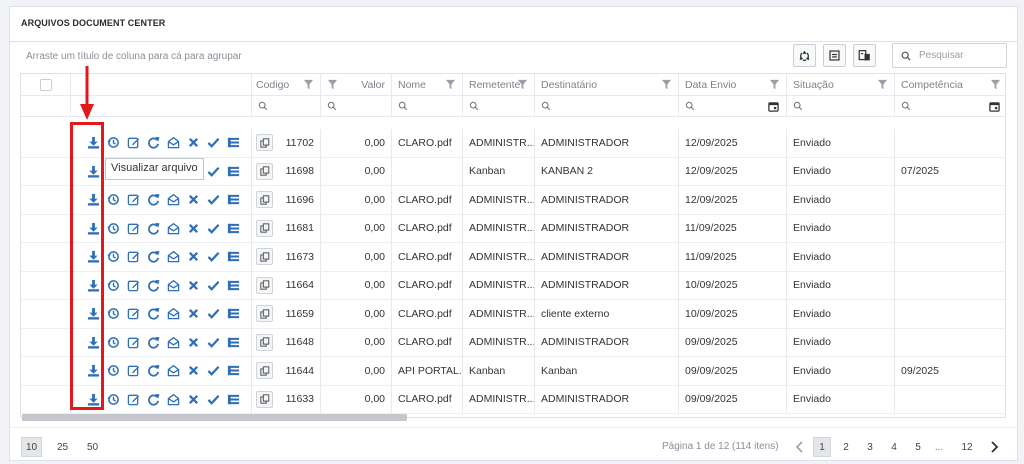 This screenshot has width=1024, height=464. What do you see at coordinates (214, 417) in the screenshot?
I see `horizontal-scrollbar` at bounding box center [214, 417].